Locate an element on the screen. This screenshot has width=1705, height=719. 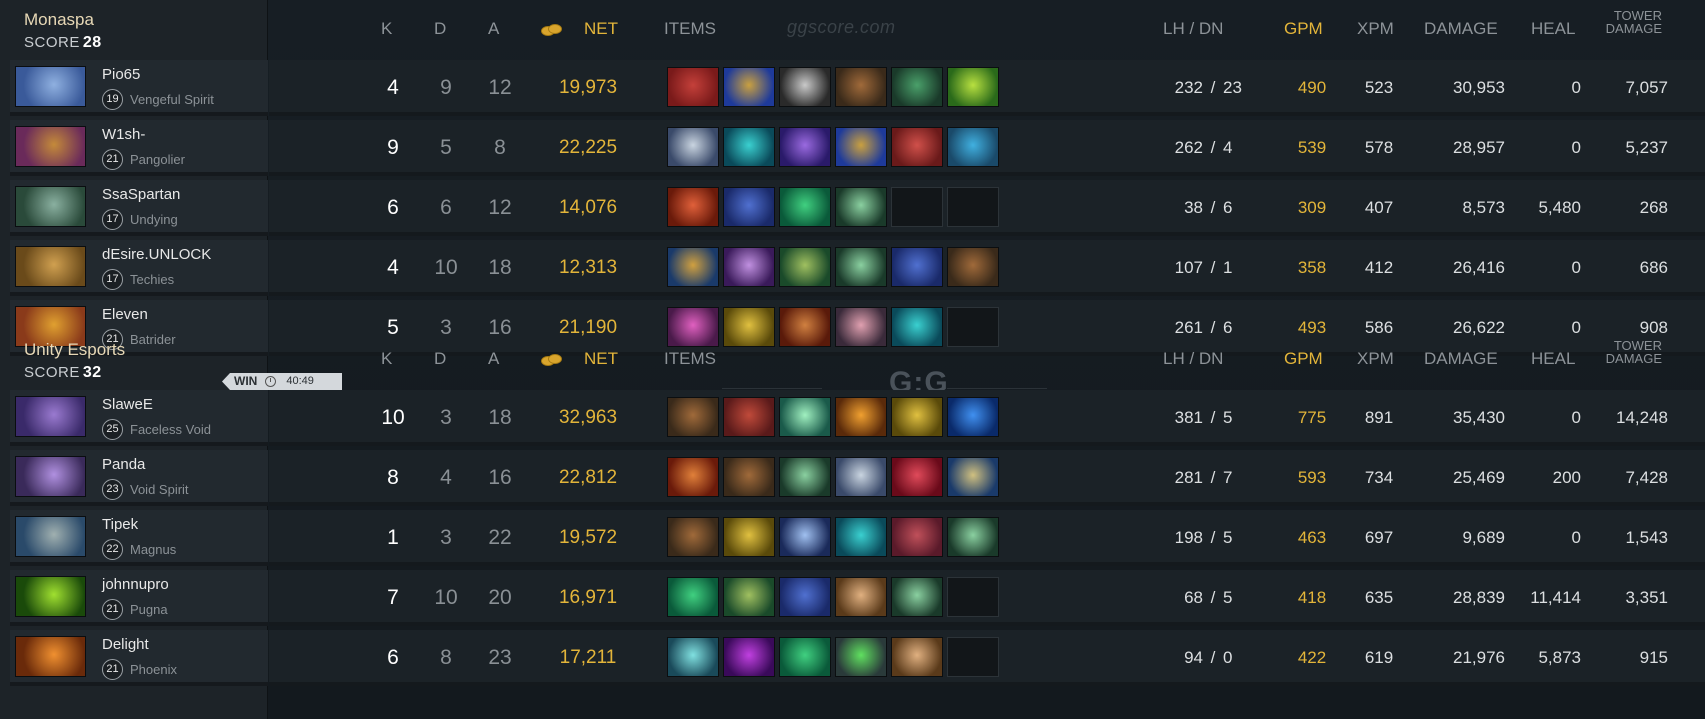
player-card: johnnupro 21 Pugna is located at coordinates (139, 598).